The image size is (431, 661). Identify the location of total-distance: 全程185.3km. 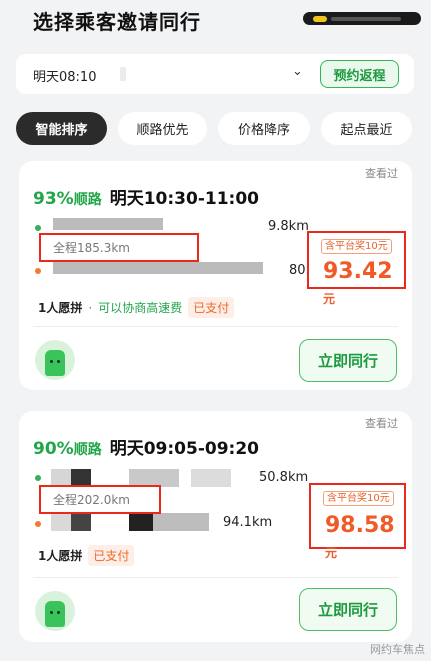
(119, 247).